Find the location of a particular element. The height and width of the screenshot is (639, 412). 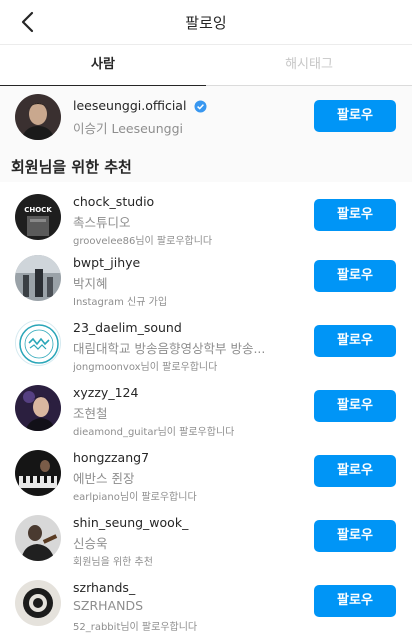

page-title: 팔로잉 is located at coordinates (206, 23).